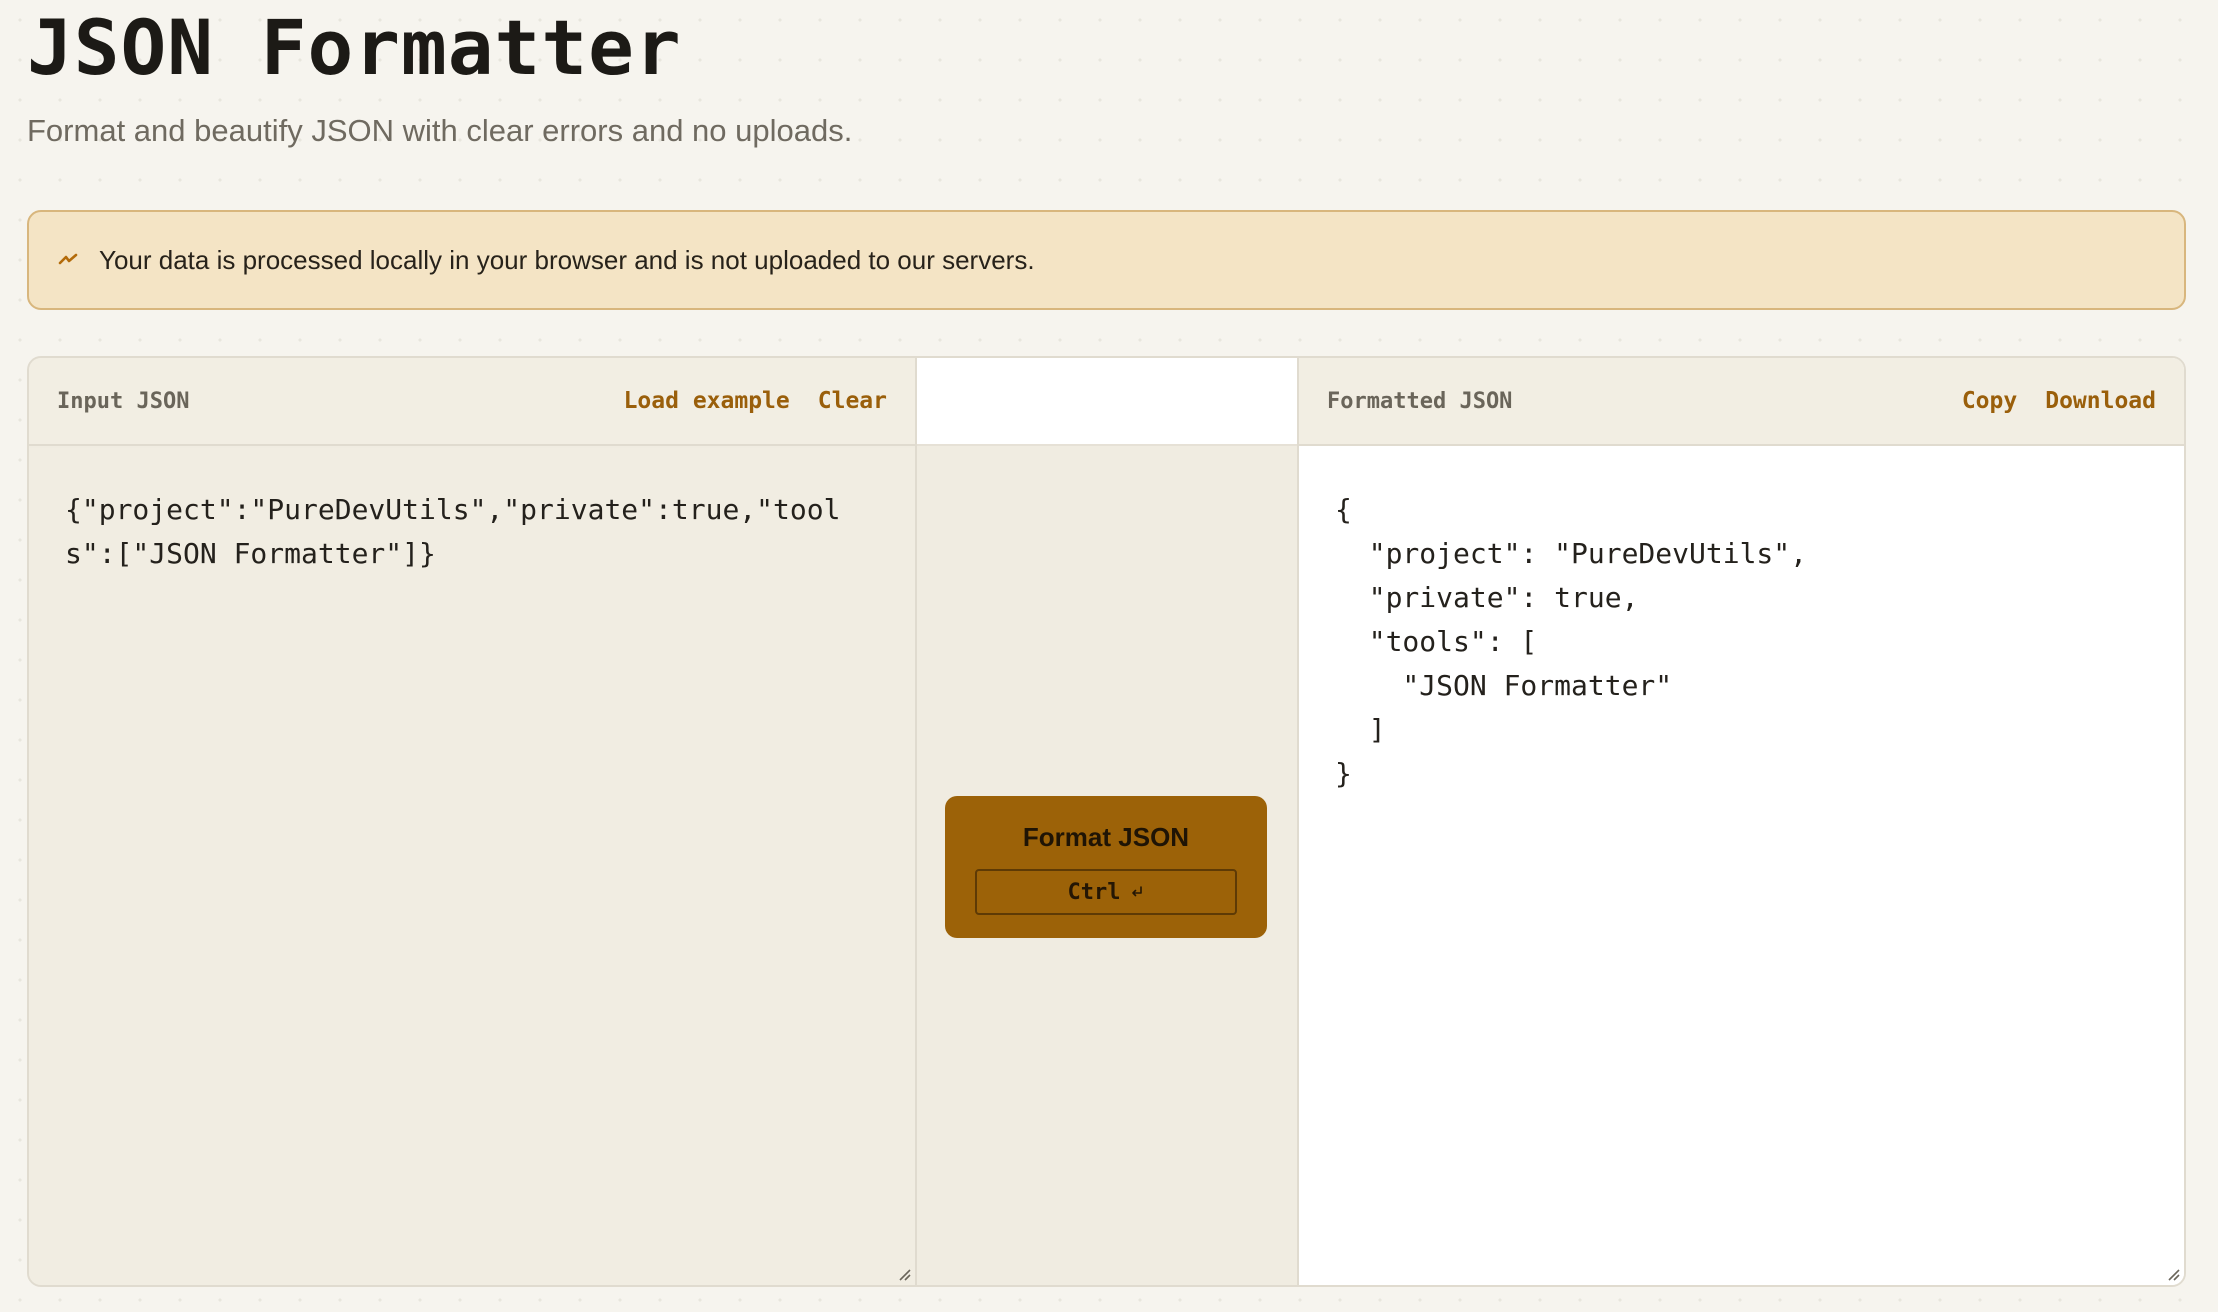 The image size is (2218, 1312). I want to click on input-pane-actions: Load example Clear, so click(755, 401).